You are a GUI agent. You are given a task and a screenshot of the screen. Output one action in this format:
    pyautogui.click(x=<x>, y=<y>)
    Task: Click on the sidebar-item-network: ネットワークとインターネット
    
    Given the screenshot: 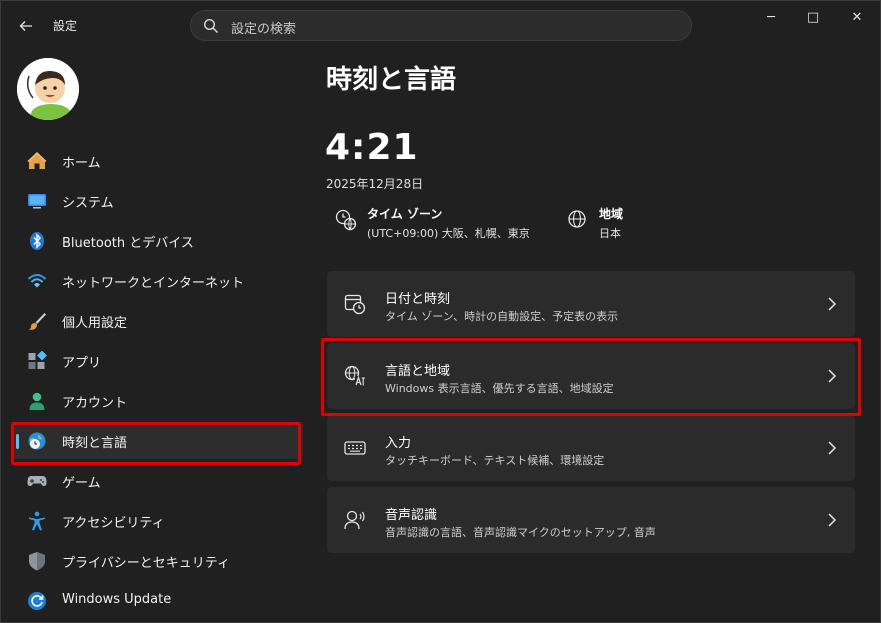 What is the action you would take?
    pyautogui.click(x=158, y=281)
    